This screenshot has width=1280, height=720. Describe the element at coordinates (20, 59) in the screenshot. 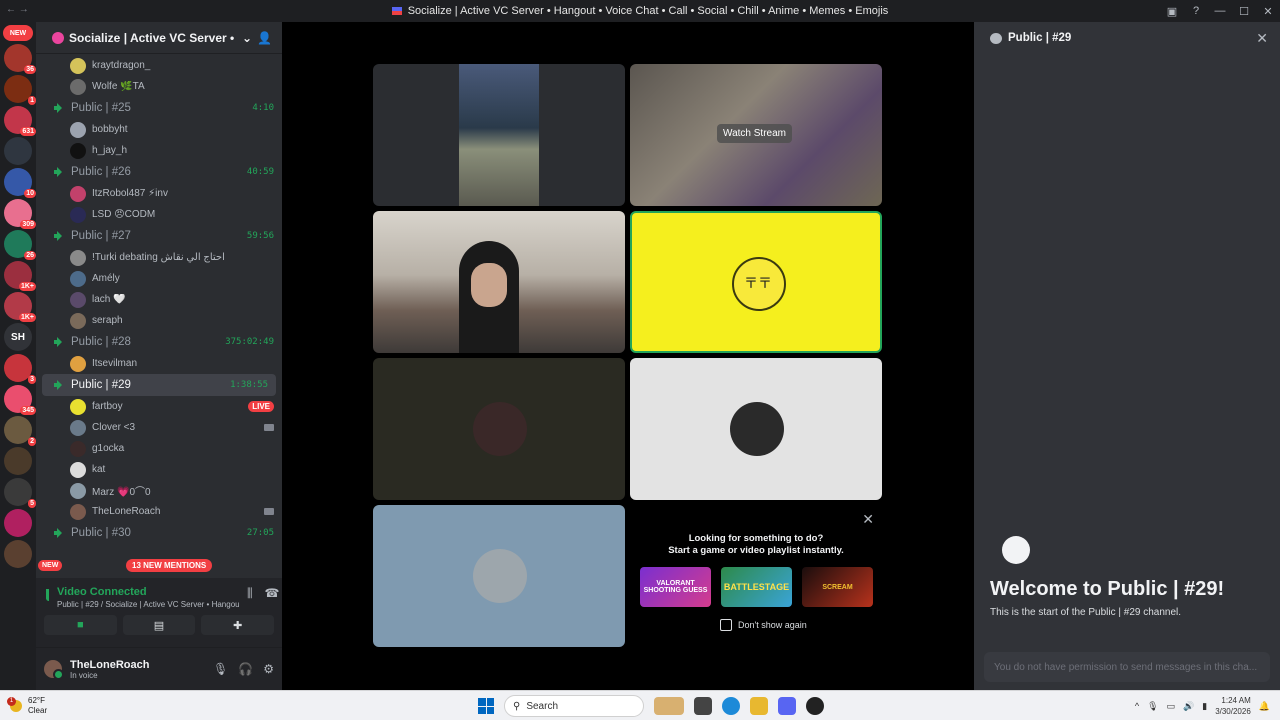

I see `server-icon: 36` at that location.